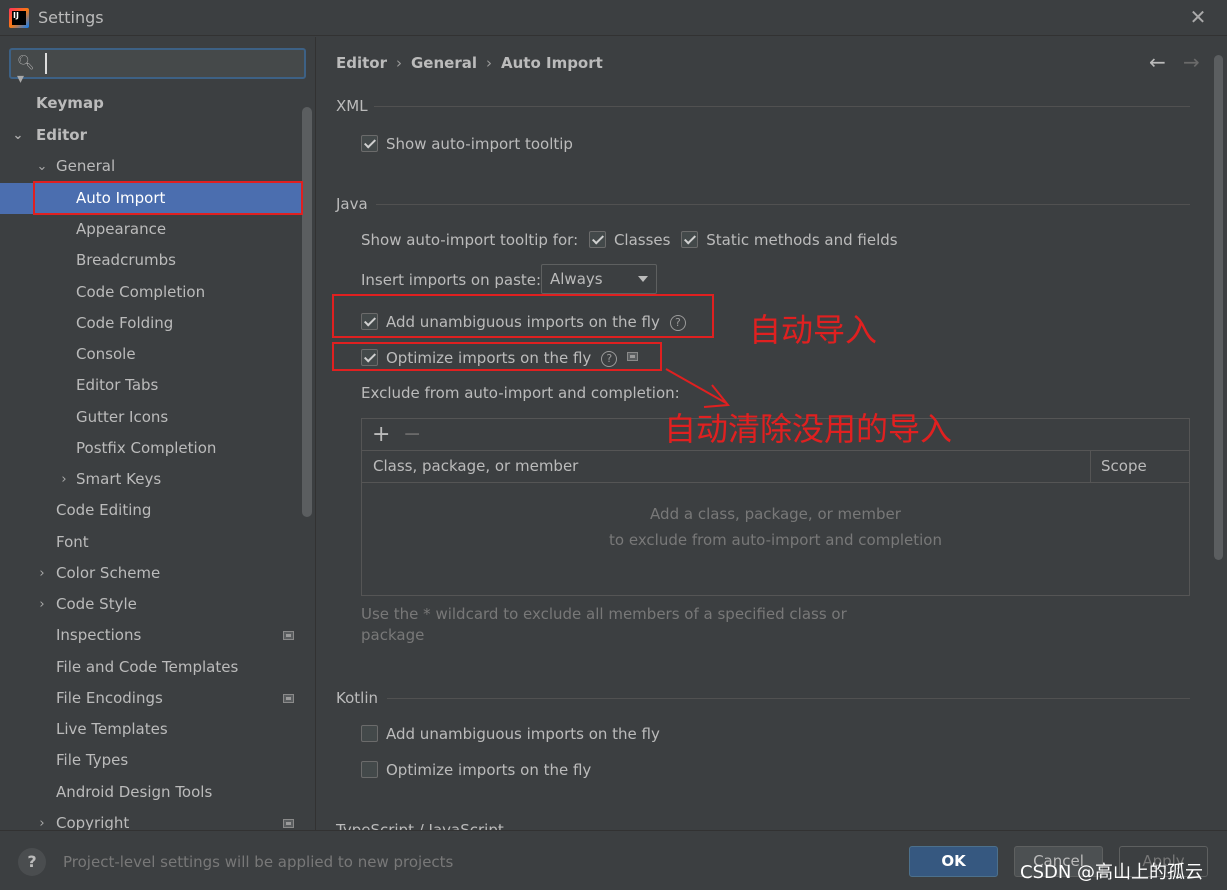 The width and height of the screenshot is (1227, 890). Describe the element at coordinates (523, 316) in the screenshot. I see `annotation-box-add-unambiguous` at that location.